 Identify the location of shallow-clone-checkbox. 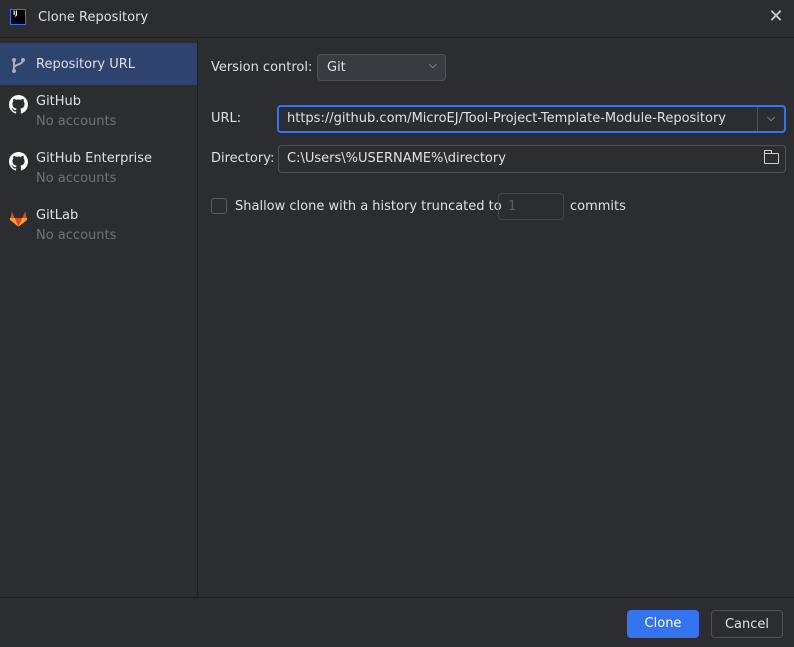
(219, 206).